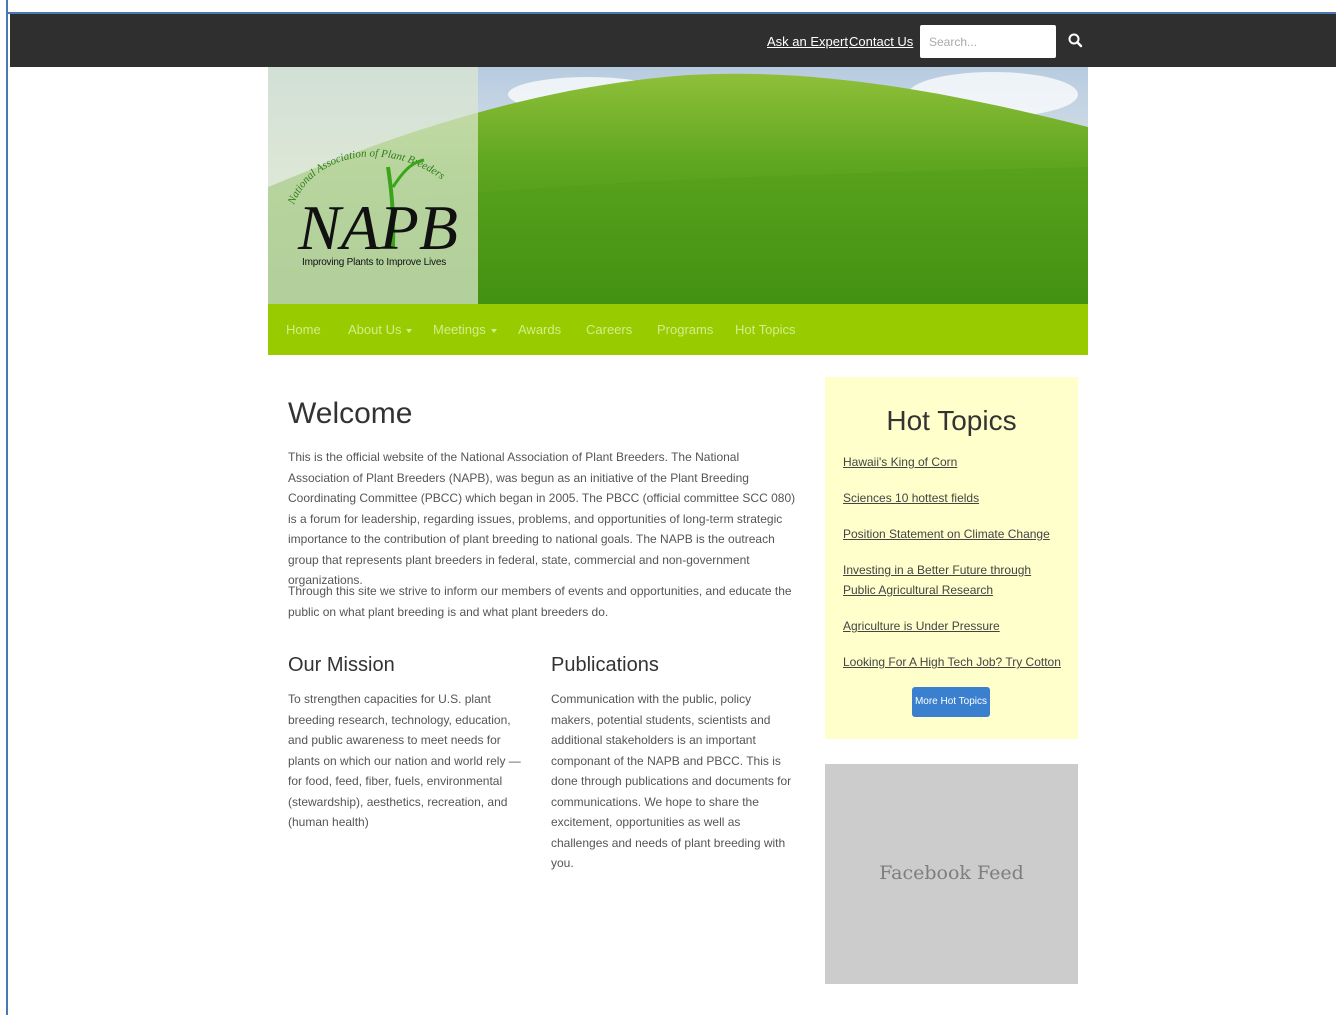  I want to click on window-left-border, so click(4, 507).